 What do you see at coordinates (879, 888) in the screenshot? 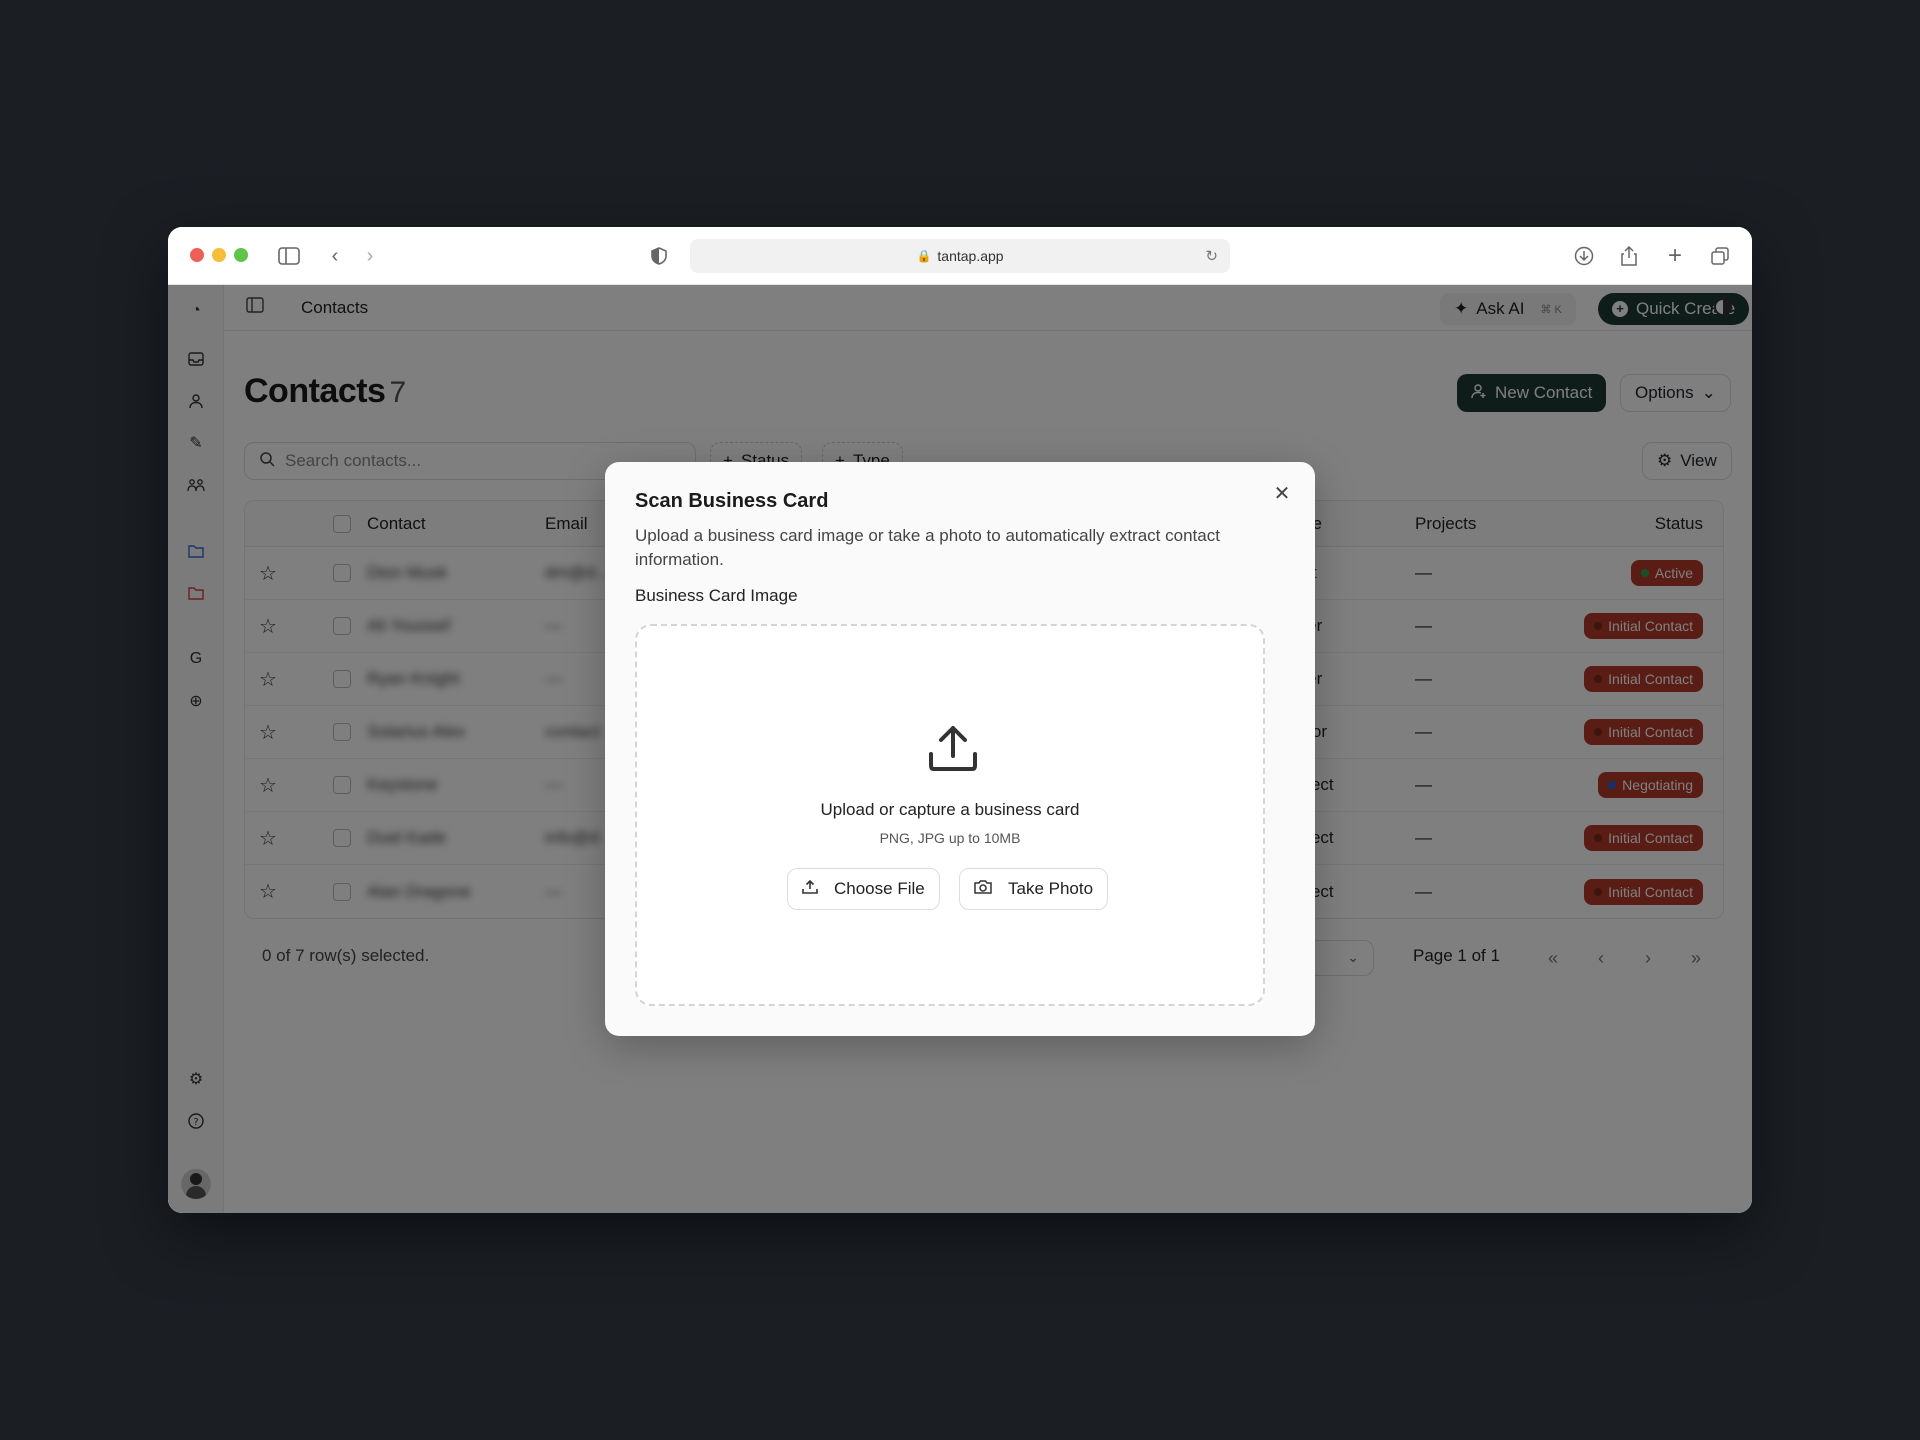
I see `choose-file-label: Choose File` at bounding box center [879, 888].